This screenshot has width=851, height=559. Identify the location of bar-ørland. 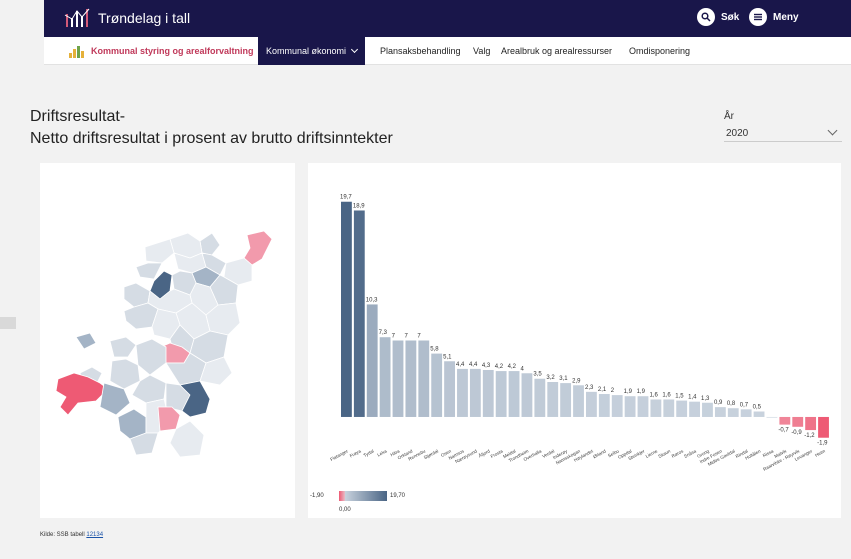
(604, 405).